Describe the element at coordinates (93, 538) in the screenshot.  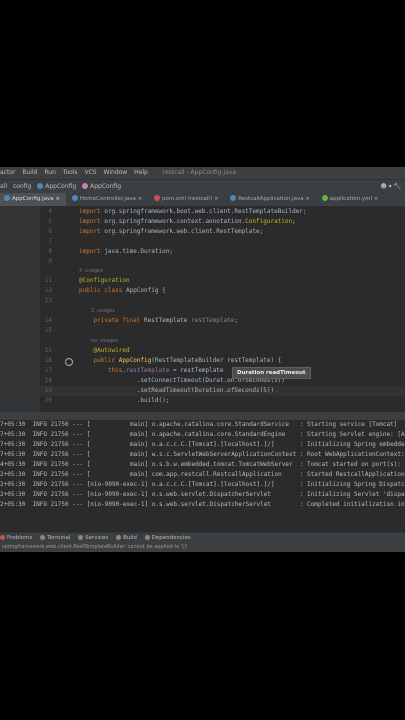
I see `services-tab: Services` at that location.